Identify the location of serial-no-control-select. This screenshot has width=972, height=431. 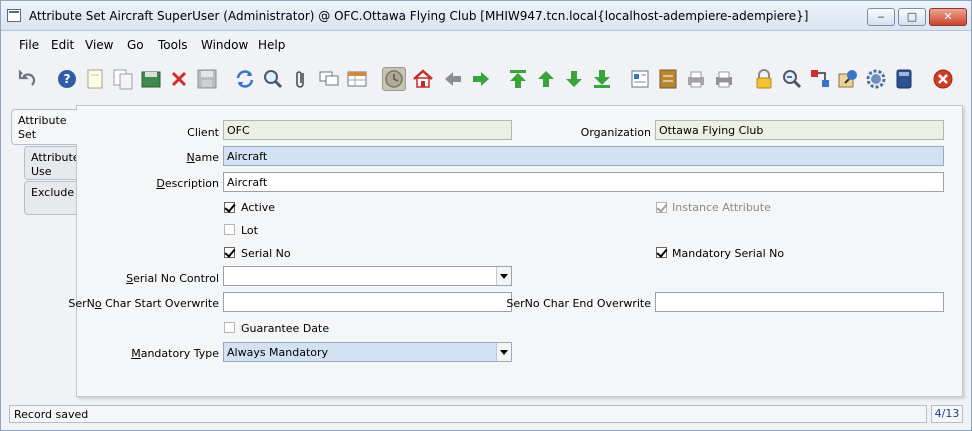
(367, 276).